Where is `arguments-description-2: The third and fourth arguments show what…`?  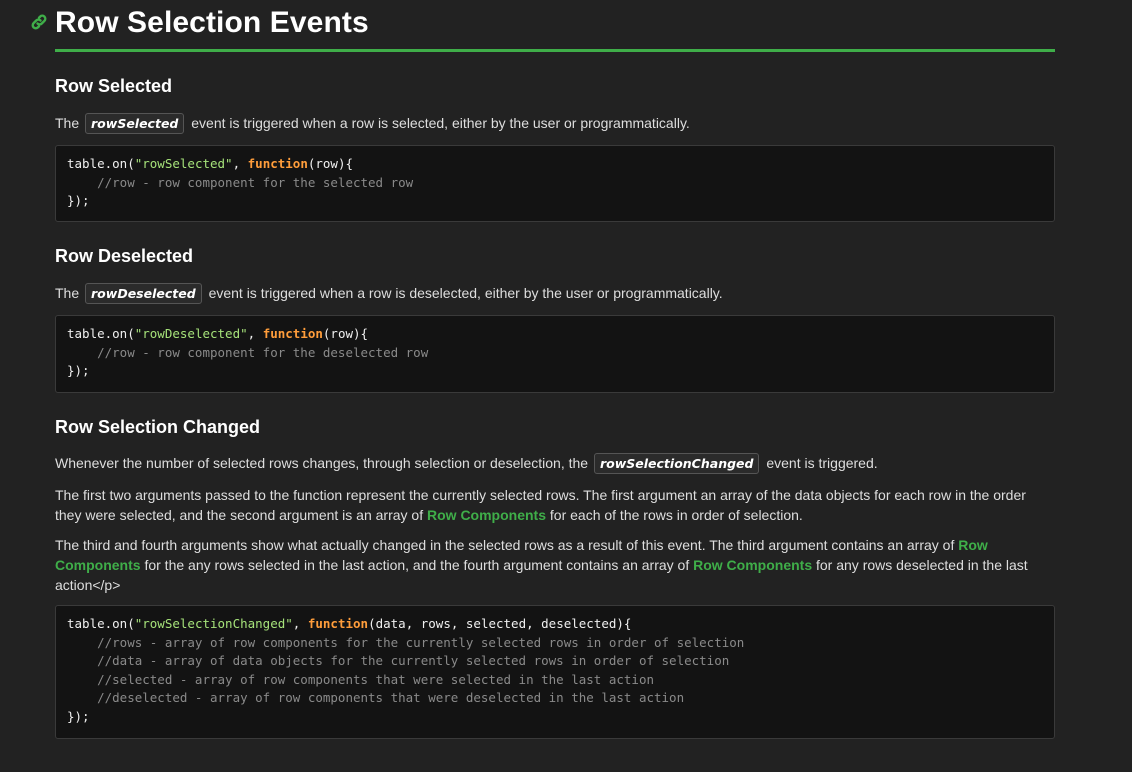
arguments-description-2: The third and fourth arguments show what… is located at coordinates (541, 565).